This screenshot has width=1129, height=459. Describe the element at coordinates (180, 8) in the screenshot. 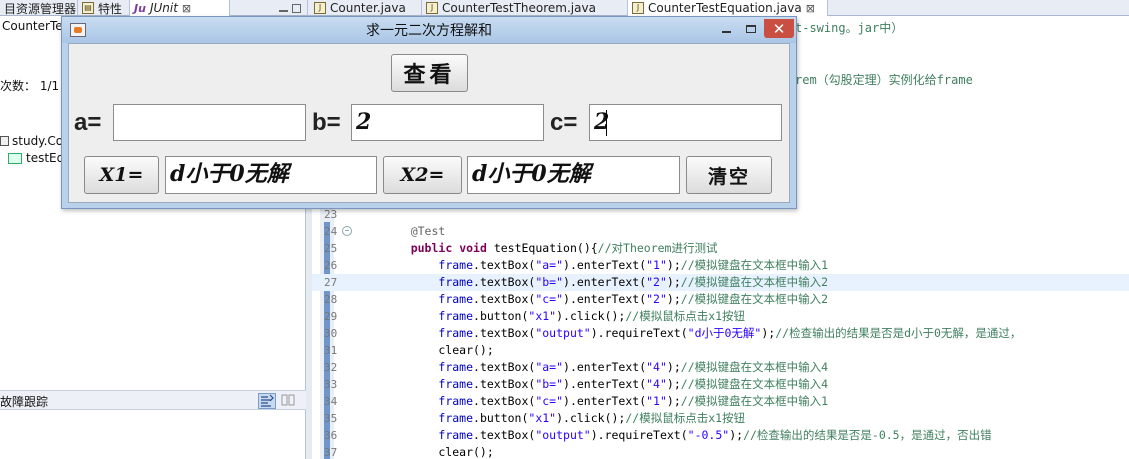

I see `tab-junit: Ju JUnit ⊠` at that location.